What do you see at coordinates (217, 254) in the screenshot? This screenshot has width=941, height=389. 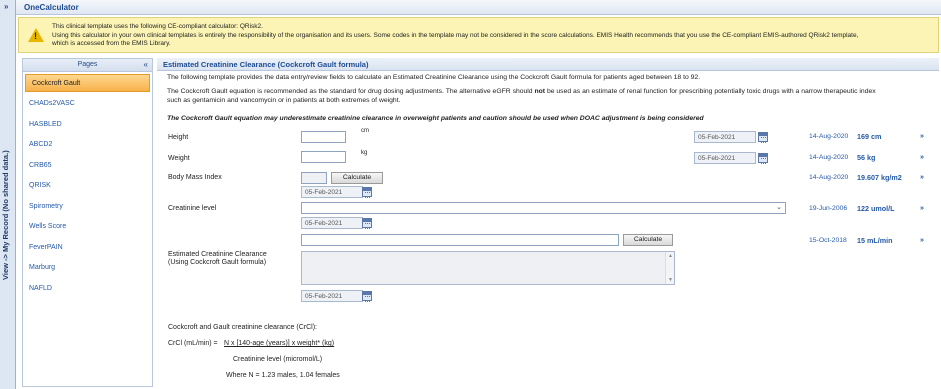 I see `ecc-label: Estimated Creatinine Clearance` at bounding box center [217, 254].